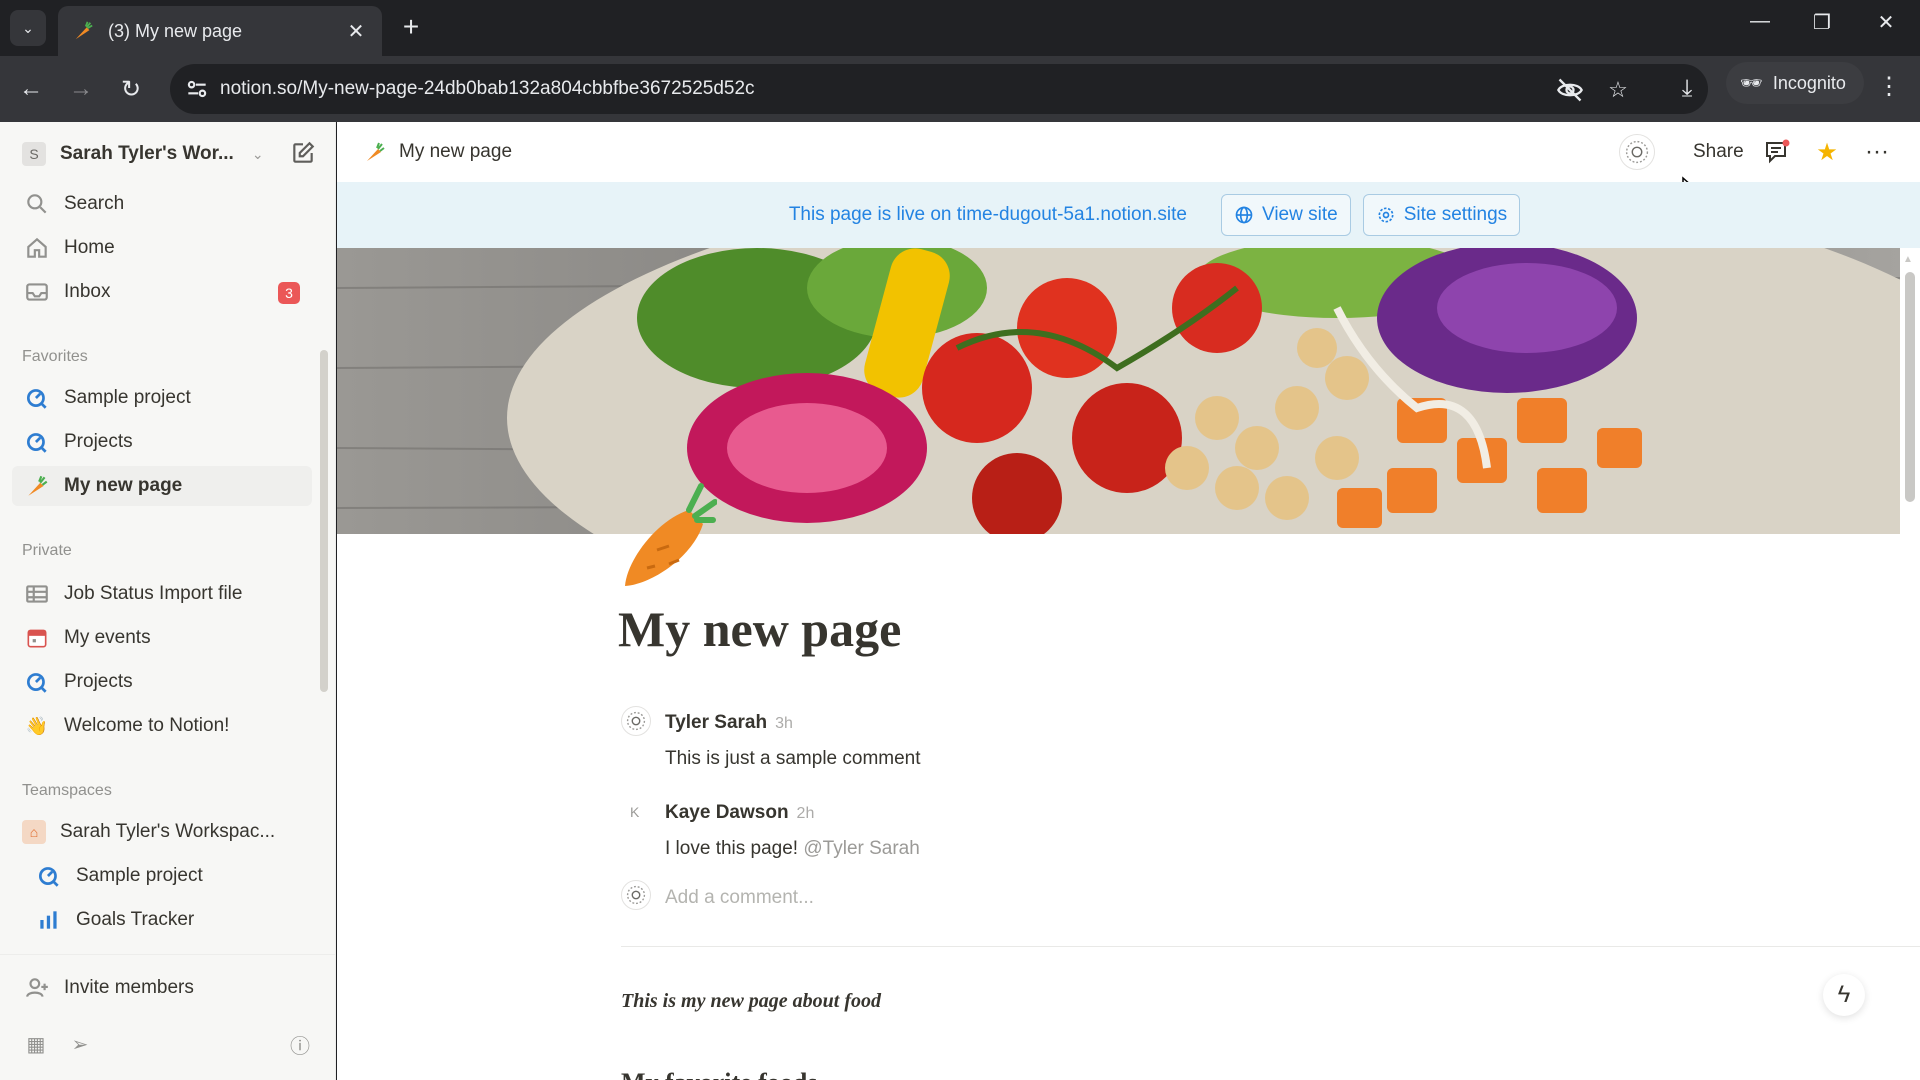 This screenshot has height=1080, width=1920. Describe the element at coordinates (55, 357) in the screenshot. I see `favorites-heading: Favorites` at that location.